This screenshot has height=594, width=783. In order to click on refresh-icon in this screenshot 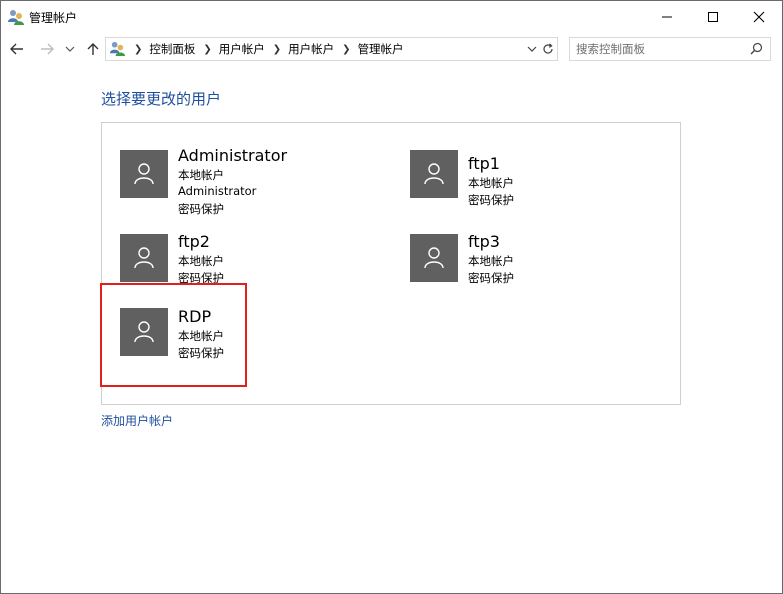, I will do `click(548, 48)`.